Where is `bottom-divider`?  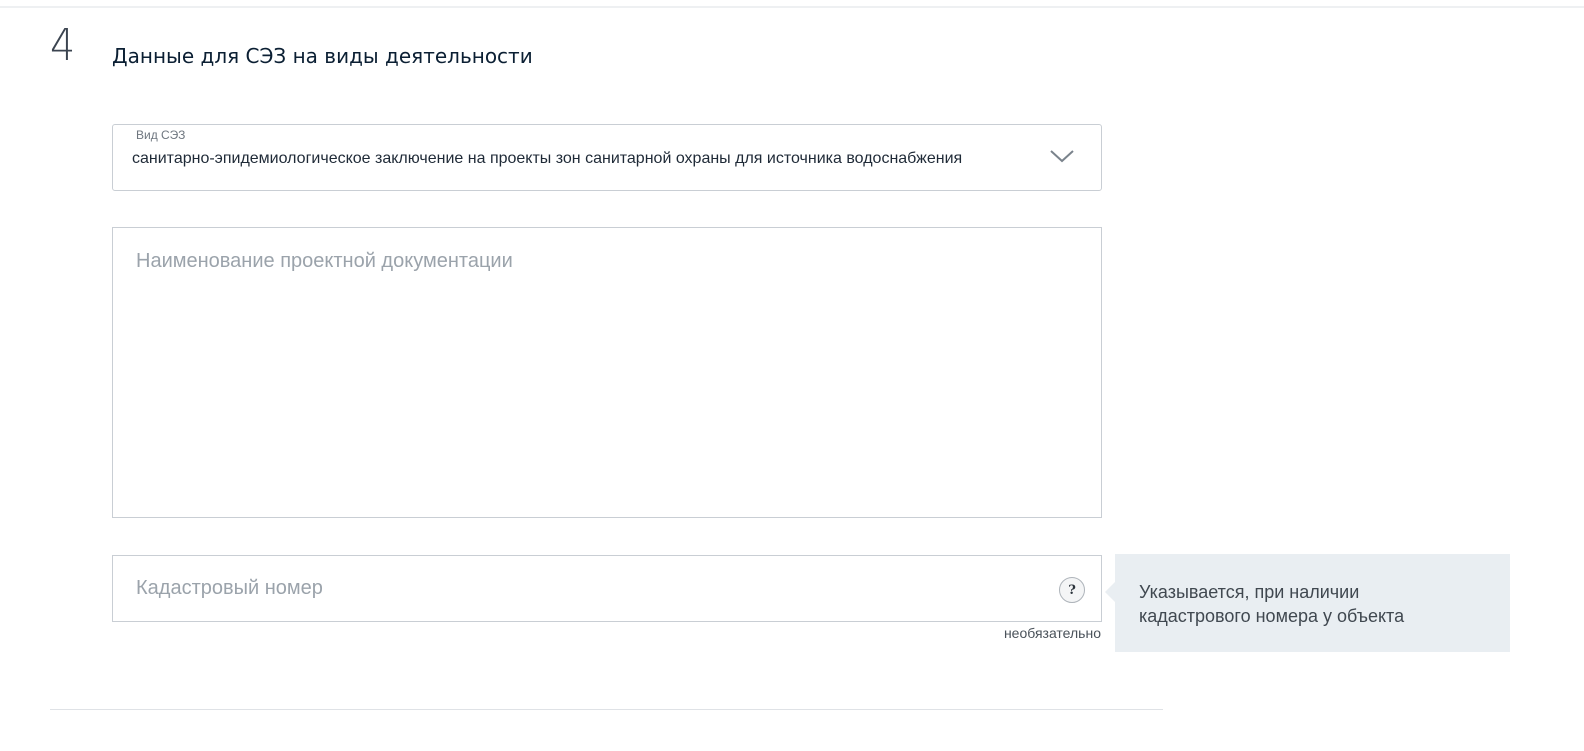
bottom-divider is located at coordinates (606, 709).